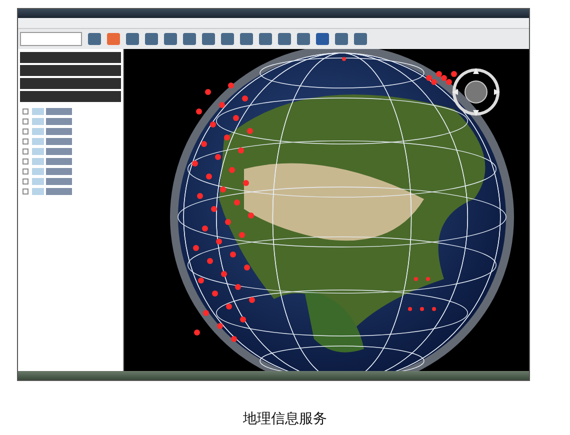  What do you see at coordinates (476, 92) in the screenshot?
I see `navigation-control-icon` at bounding box center [476, 92].